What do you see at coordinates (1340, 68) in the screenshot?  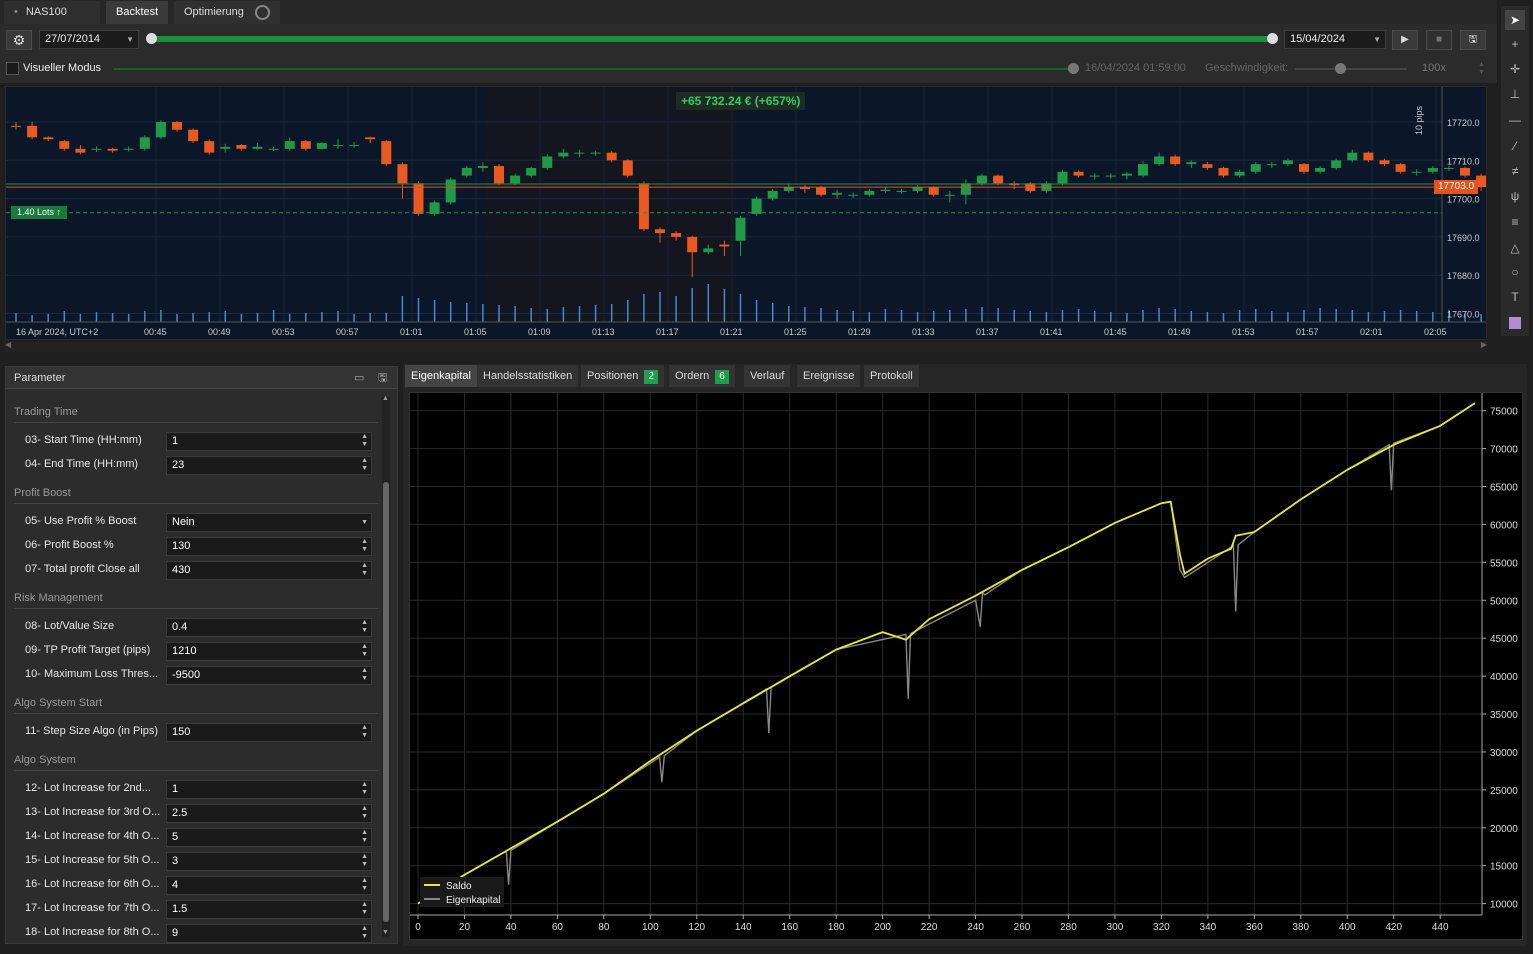 I see `speed-slider-handle` at bounding box center [1340, 68].